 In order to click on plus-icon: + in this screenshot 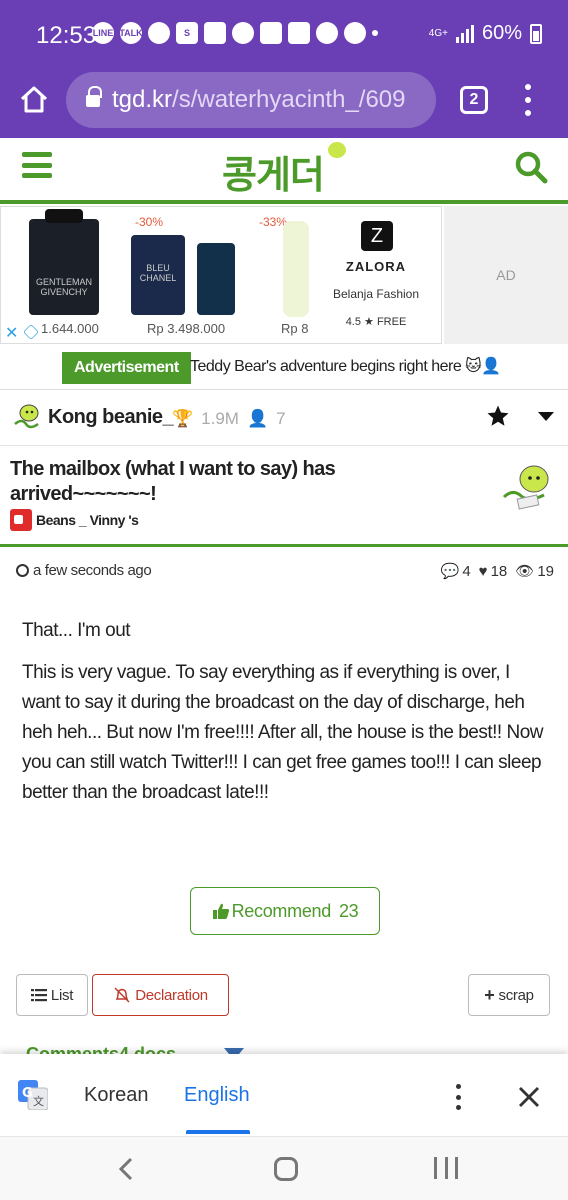, I will do `click(489, 994)`.